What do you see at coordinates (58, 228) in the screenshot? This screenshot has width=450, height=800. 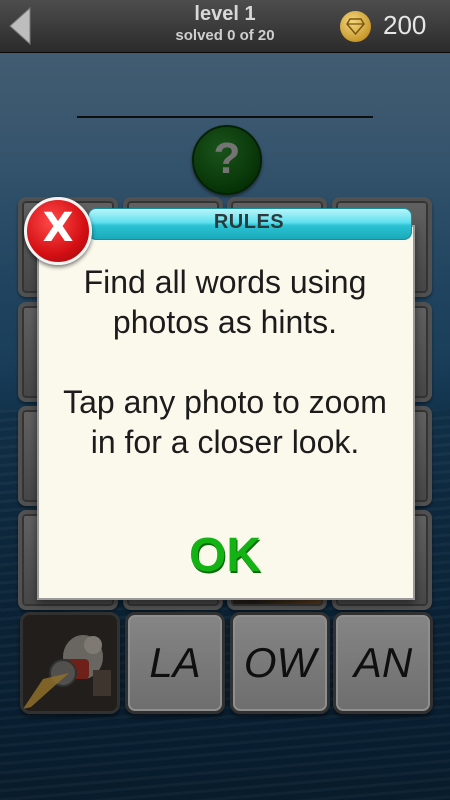 I see `close-icon: X` at bounding box center [58, 228].